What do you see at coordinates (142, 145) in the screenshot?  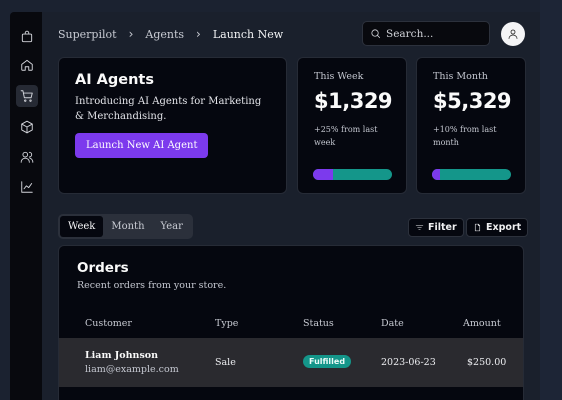 I see `launch-agent-button: Launch New AI Agent` at bounding box center [142, 145].